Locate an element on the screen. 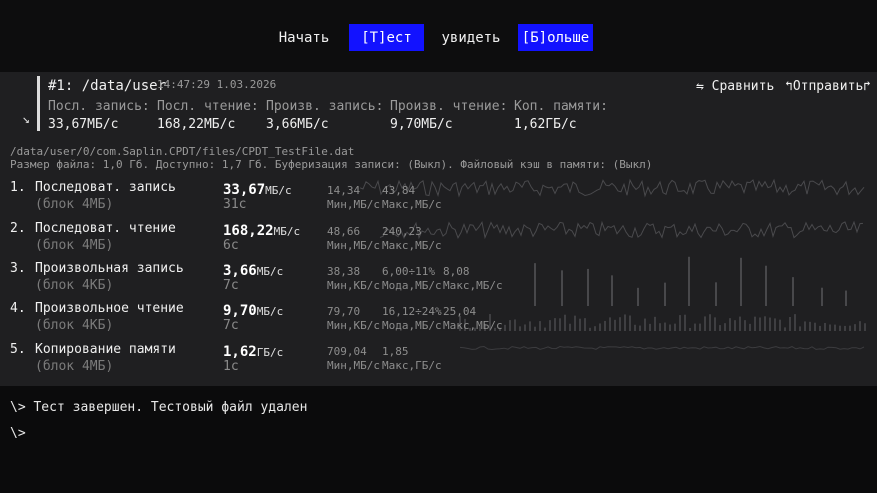 Image resolution: width=877 pixels, height=493 pixels. stat-min-value: 79,70 is located at coordinates (344, 311).